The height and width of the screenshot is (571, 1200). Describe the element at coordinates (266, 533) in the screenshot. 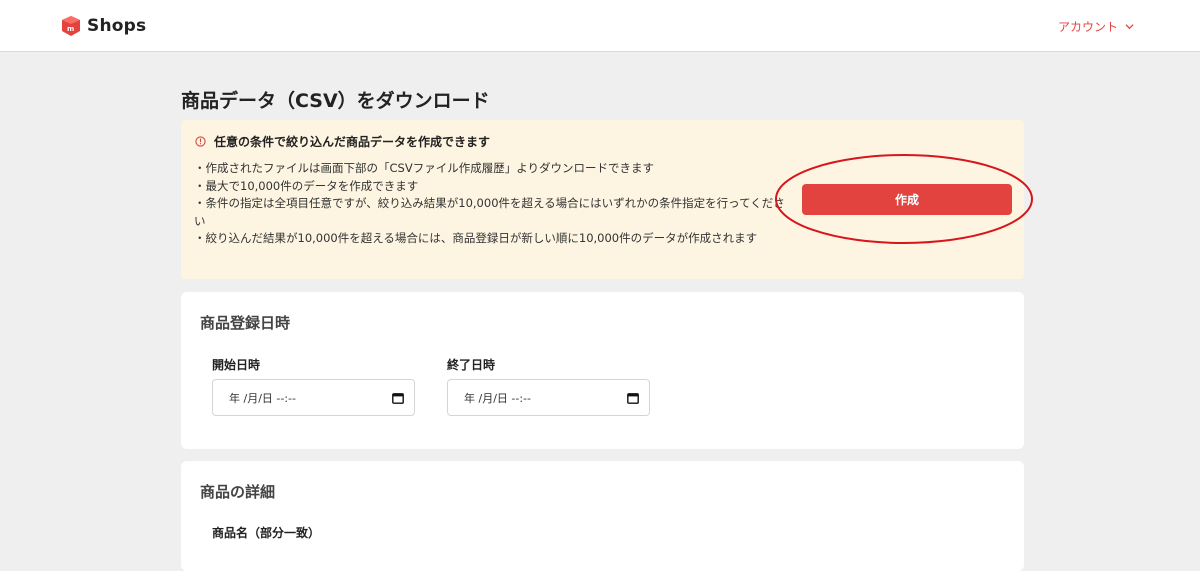

I see `product-name-label: 商品名（部分一致）` at that location.